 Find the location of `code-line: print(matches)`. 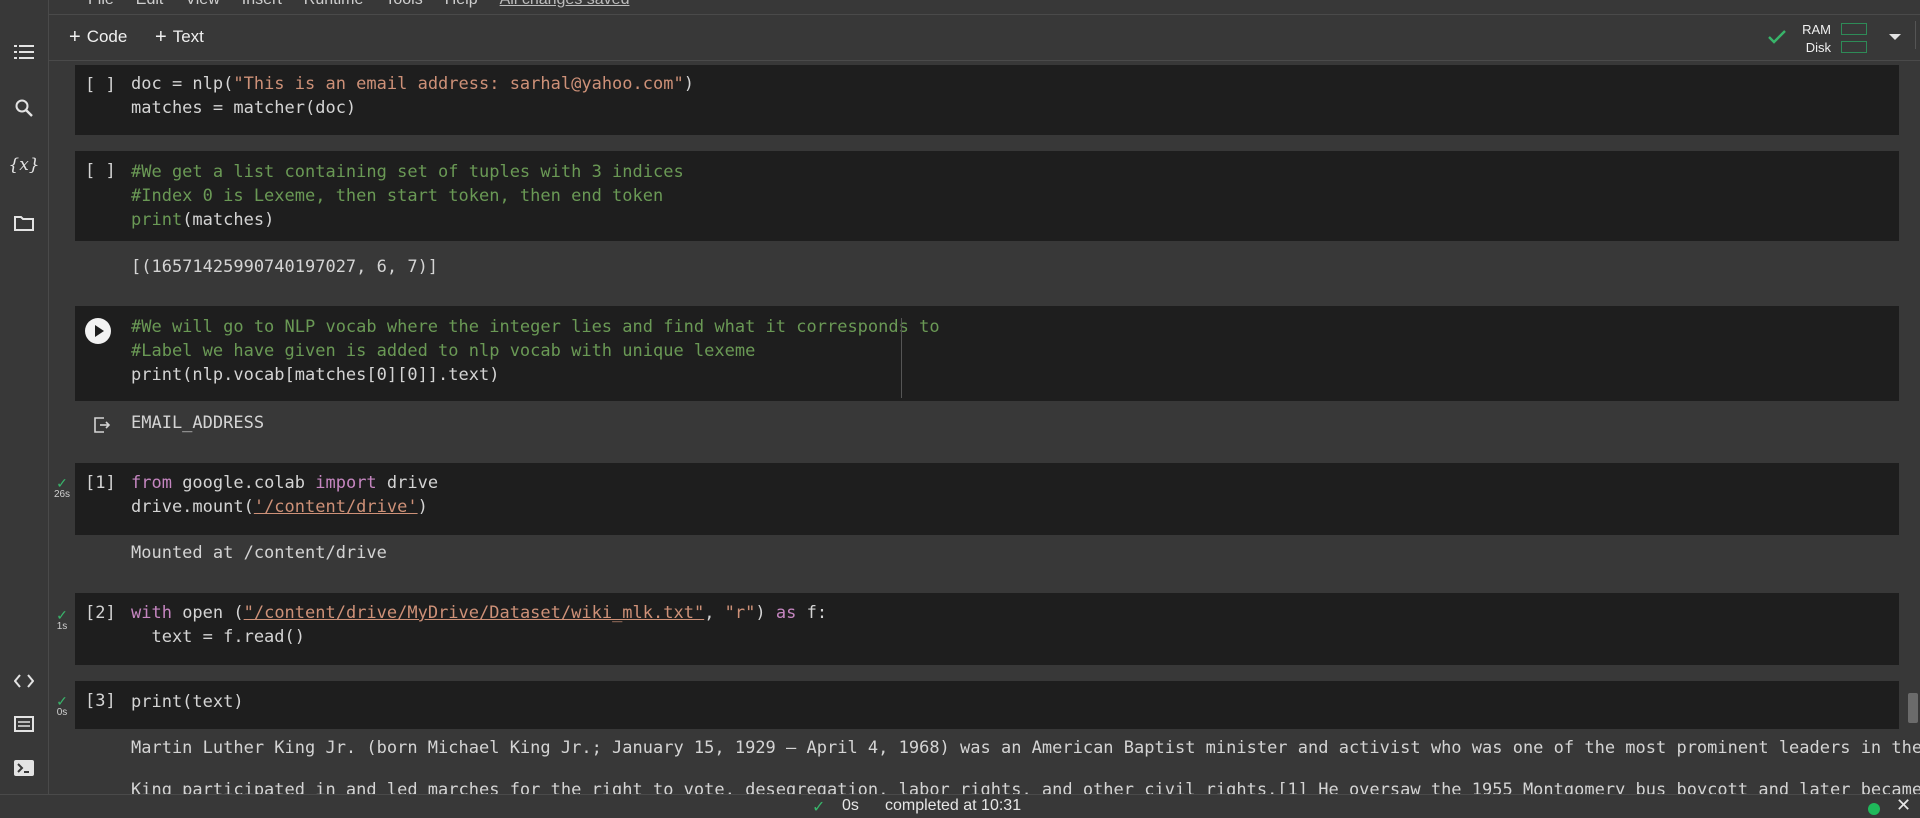

code-line: print(matches) is located at coordinates (202, 220).